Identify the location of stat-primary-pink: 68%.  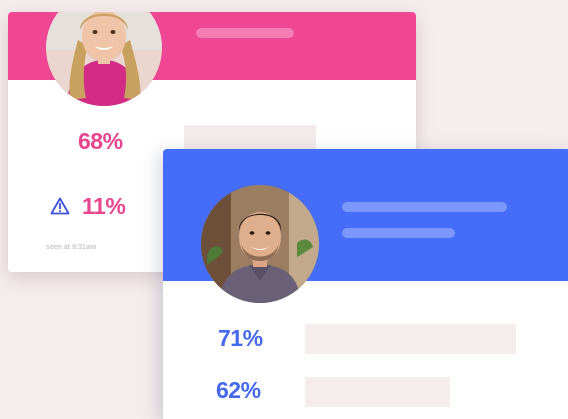
(100, 141).